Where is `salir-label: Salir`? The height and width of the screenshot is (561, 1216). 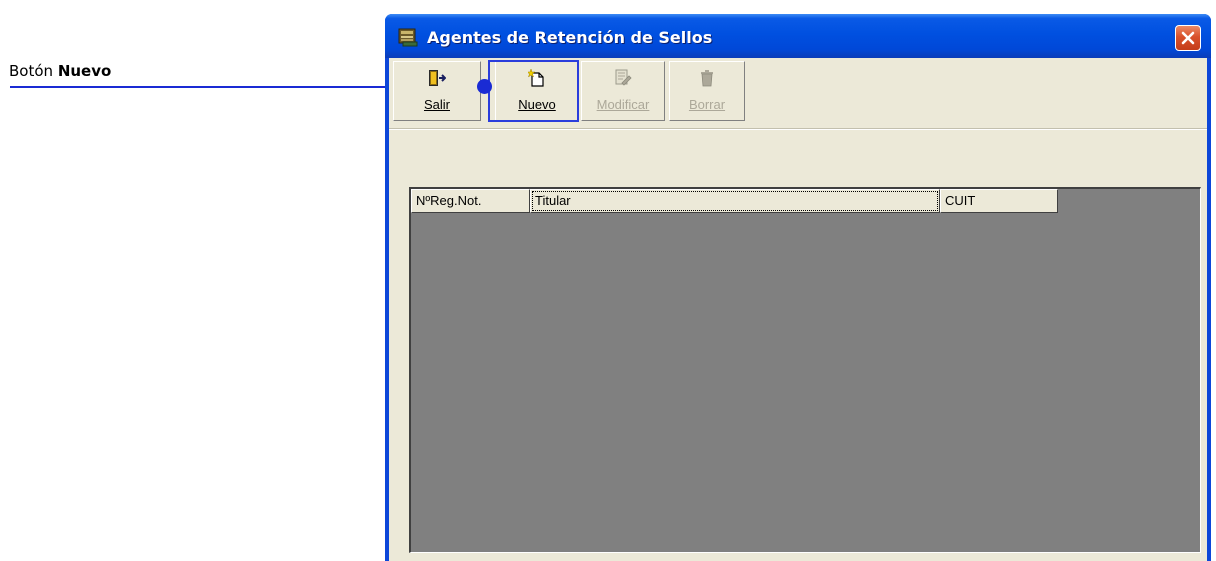
salir-label: Salir is located at coordinates (436, 104).